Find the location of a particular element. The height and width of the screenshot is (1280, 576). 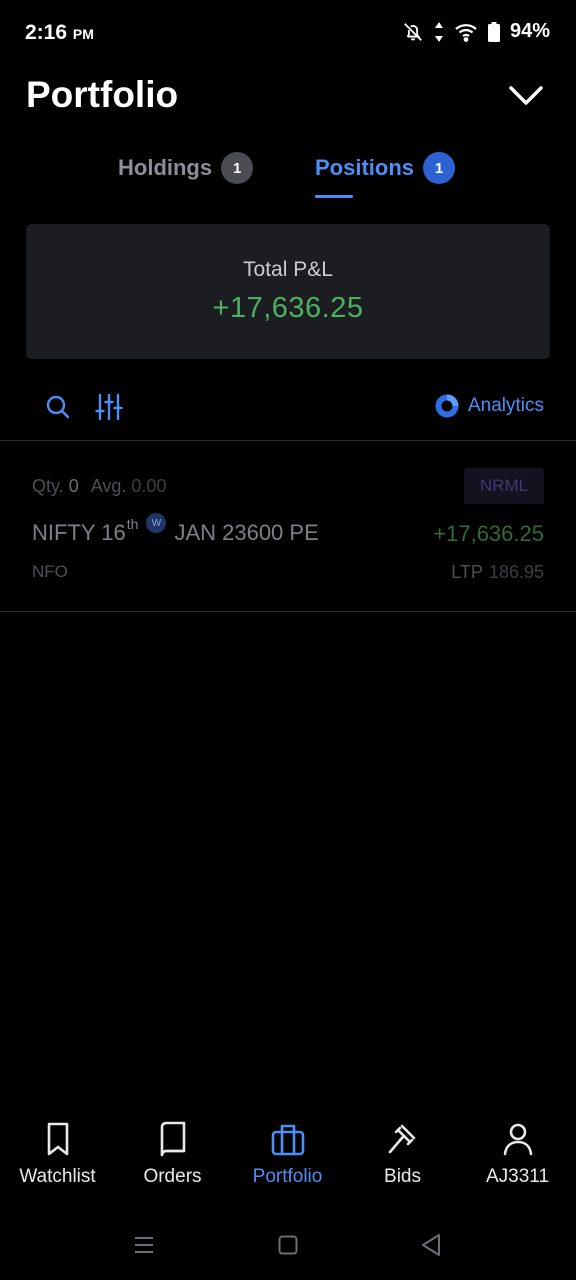

page-title: Portfolio is located at coordinates (102, 94).